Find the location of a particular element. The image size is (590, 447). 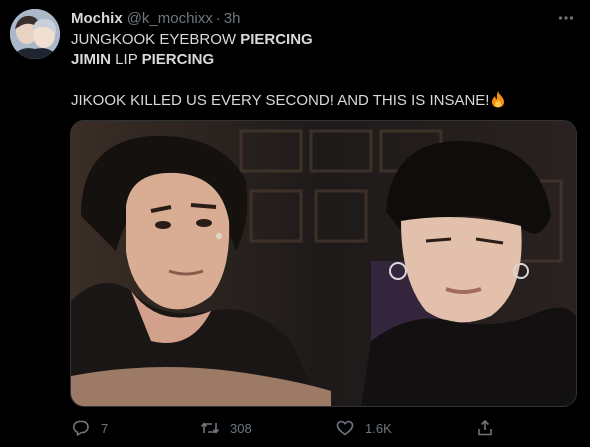

more-icon is located at coordinates (566, 18).